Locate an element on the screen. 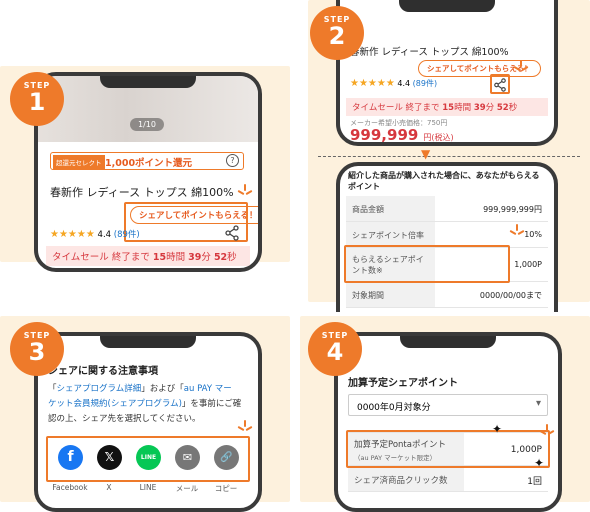  step2-badge: STEP 2 is located at coordinates (337, 33).